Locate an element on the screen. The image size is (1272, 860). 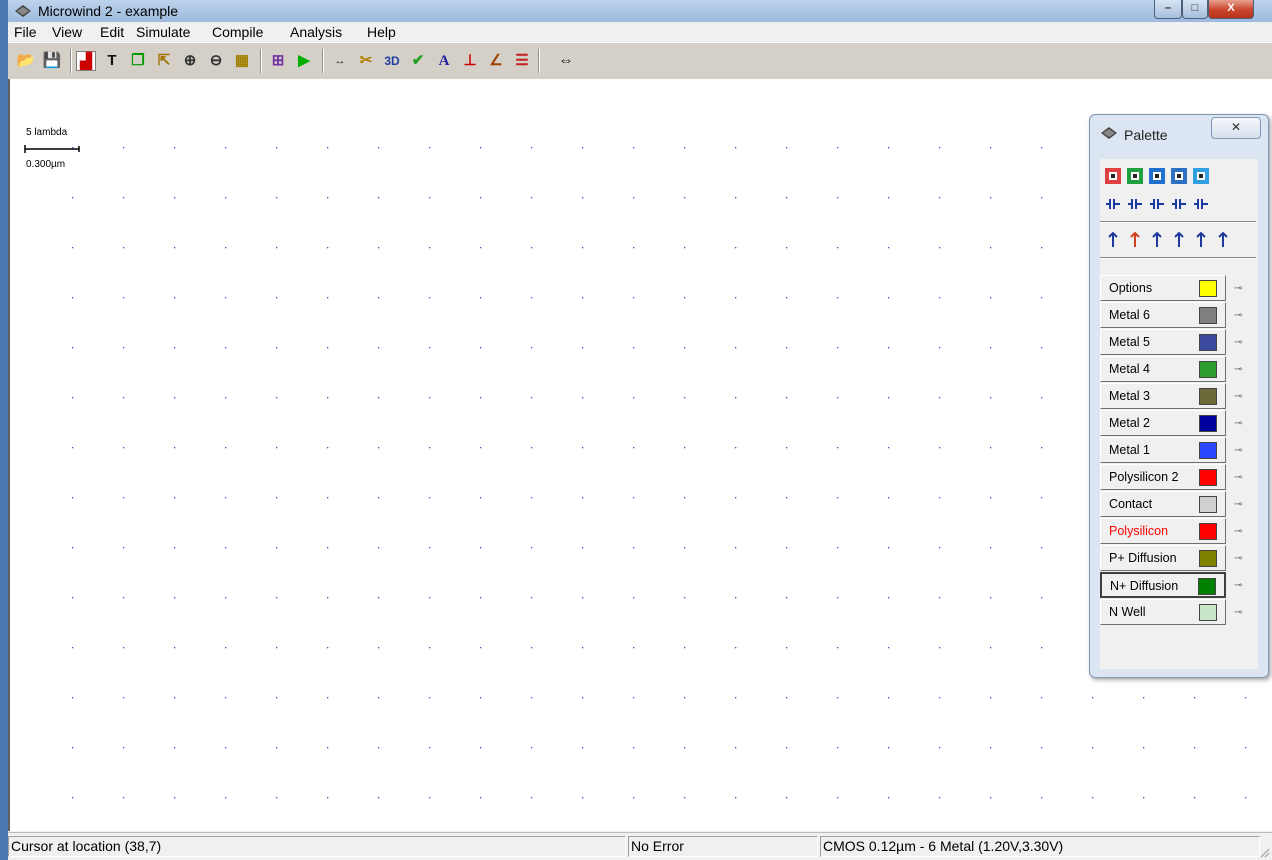
connect-icon: ⊞ is located at coordinates (278, 61).